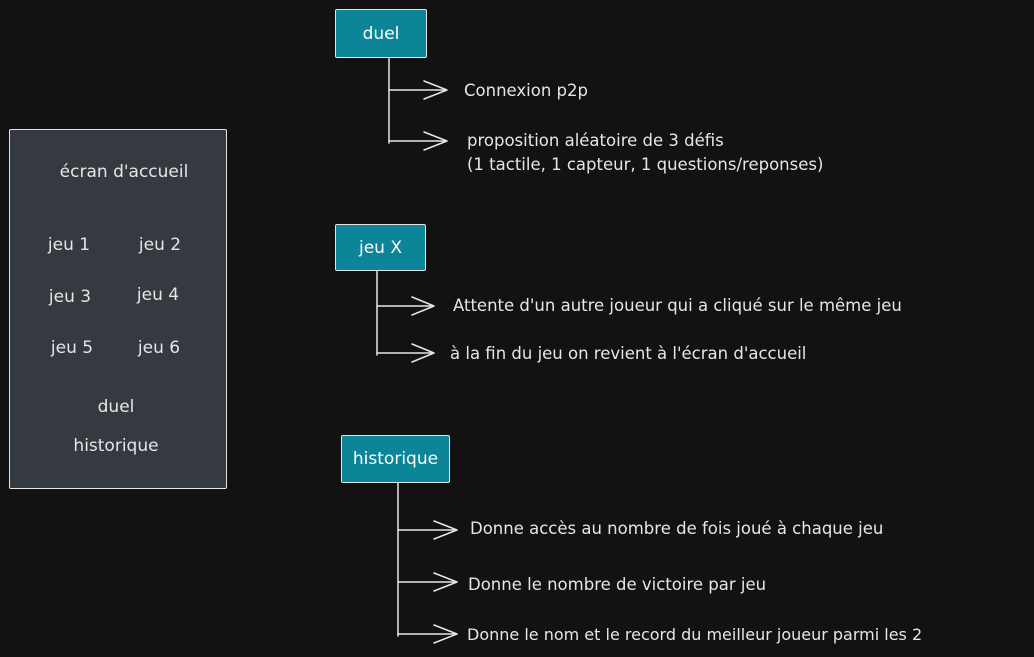  I want to click on duel-node-label: duel, so click(381, 33).